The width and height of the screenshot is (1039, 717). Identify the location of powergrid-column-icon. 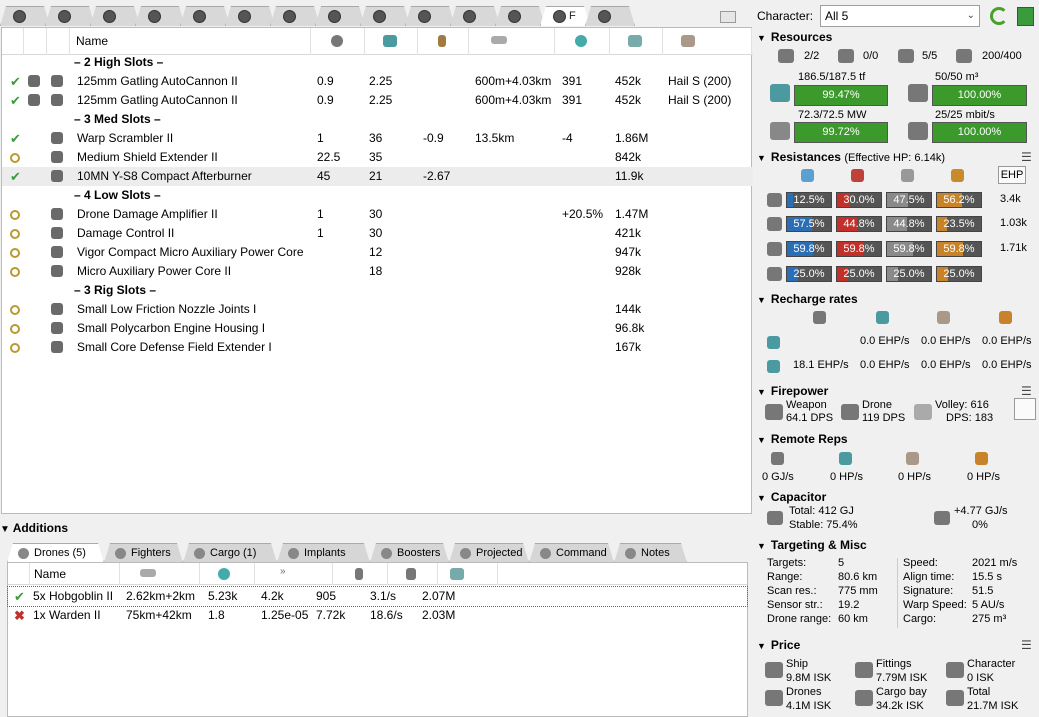
(390, 41).